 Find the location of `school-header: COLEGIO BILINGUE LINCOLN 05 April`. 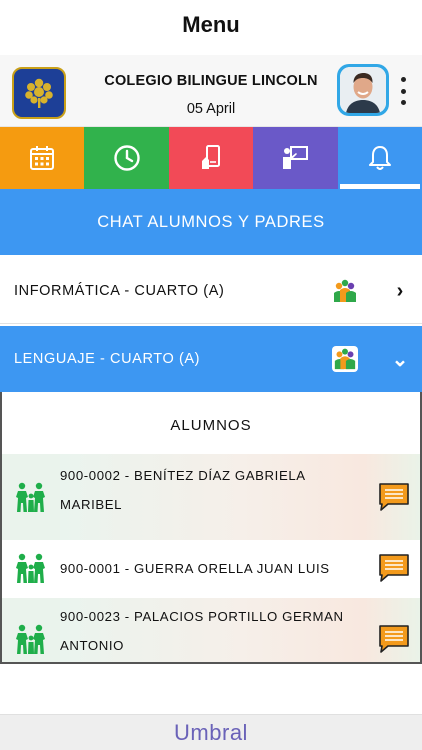

school-header: COLEGIO BILINGUE LINCOLN 05 April is located at coordinates (211, 91).